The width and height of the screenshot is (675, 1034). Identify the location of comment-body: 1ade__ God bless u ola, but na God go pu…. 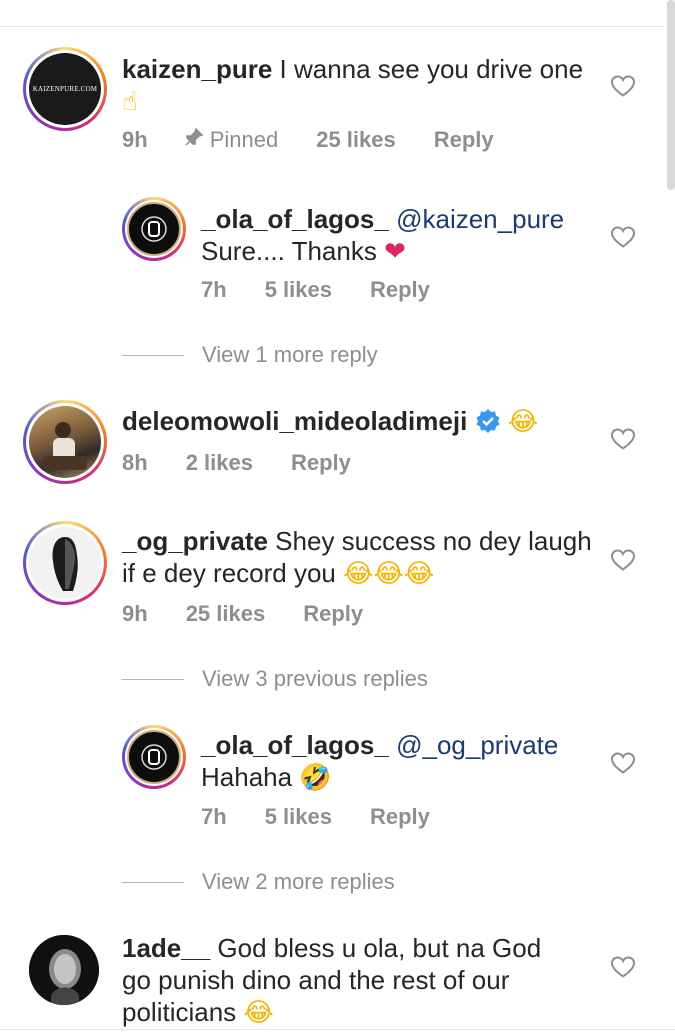
(332, 980).